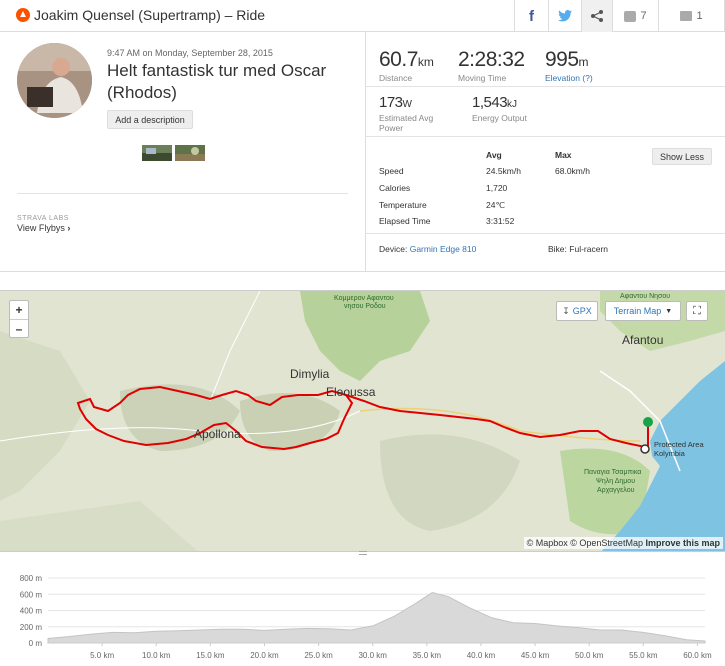 This screenshot has height=666, width=725. Describe the element at coordinates (572, 171) in the screenshot. I see `table-row-max: 68.0km/h` at that location.